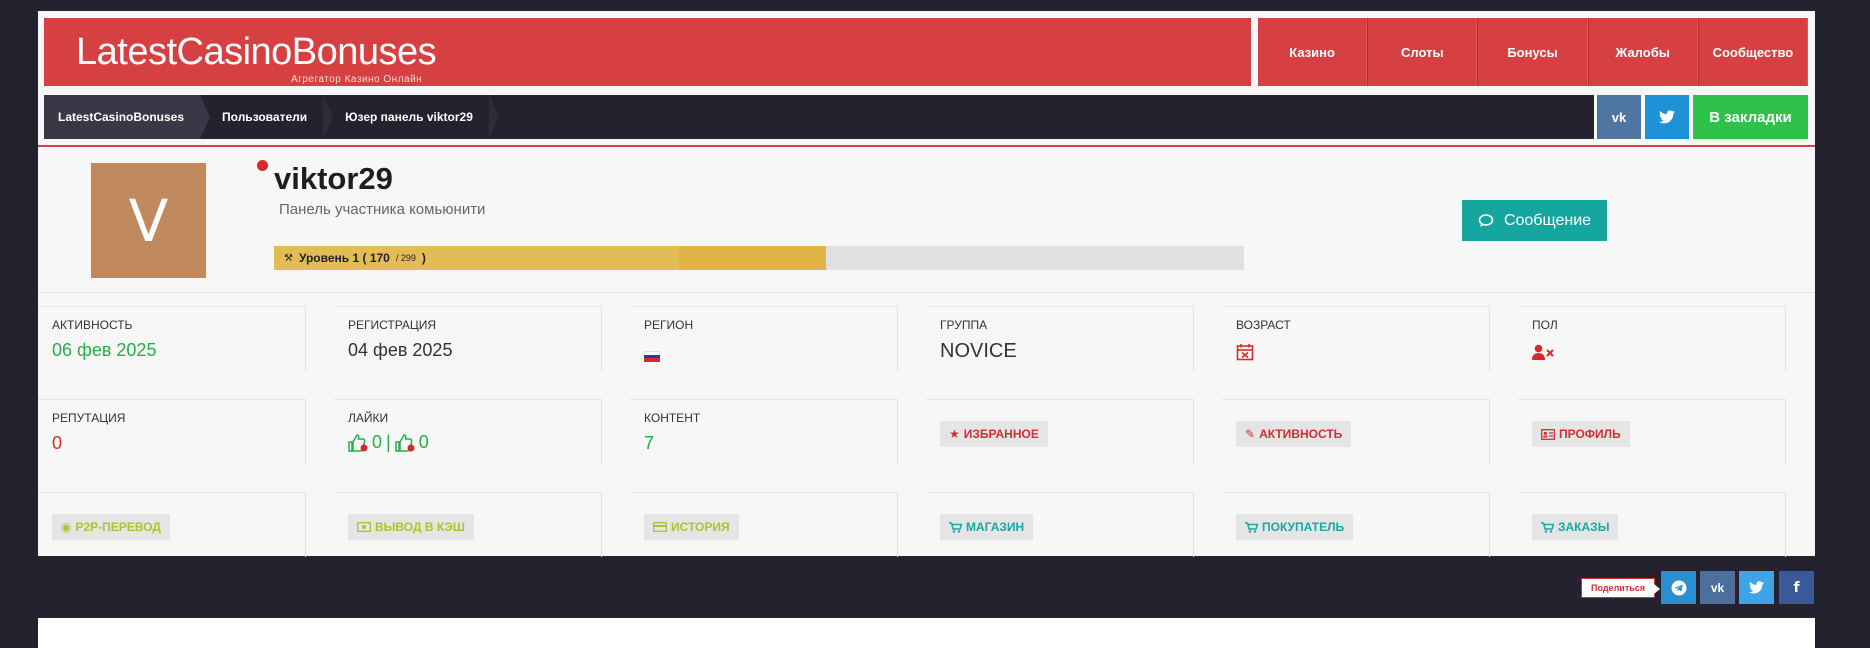 Image resolution: width=1870 pixels, height=648 pixels. I want to click on favorites-button: ★ ИЗБРАННОЕ, so click(994, 434).